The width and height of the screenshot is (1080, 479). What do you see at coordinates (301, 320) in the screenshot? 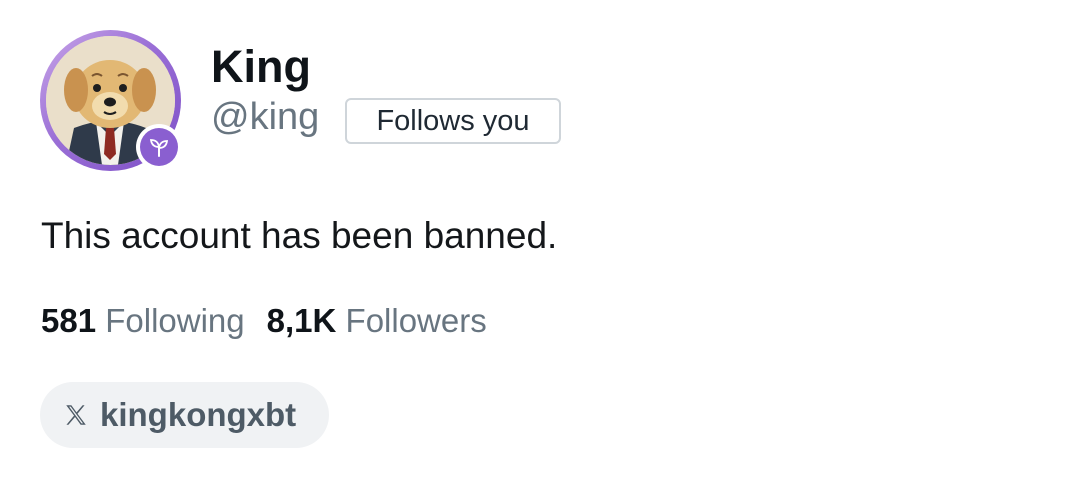
I see `followers-count: 8,1K` at bounding box center [301, 320].